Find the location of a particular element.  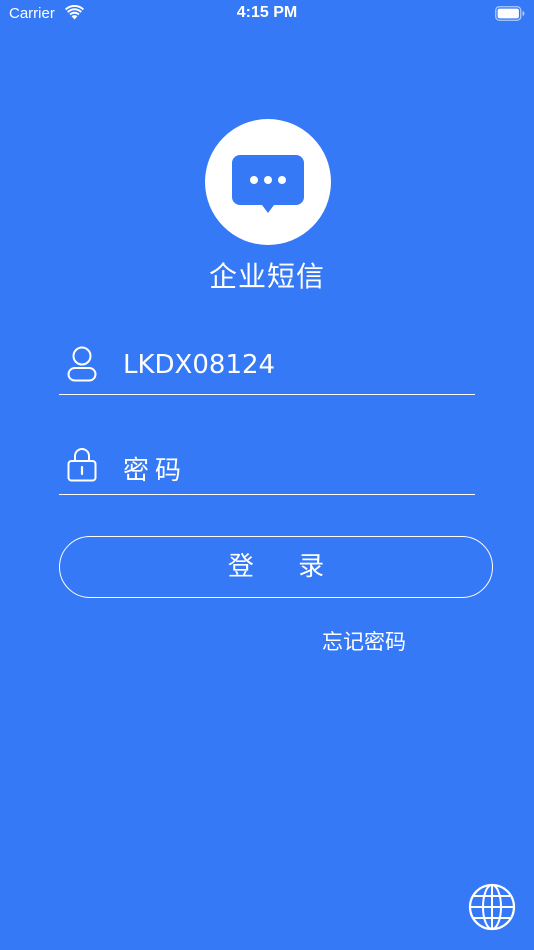

chat-bubble-icon is located at coordinates (268, 184).